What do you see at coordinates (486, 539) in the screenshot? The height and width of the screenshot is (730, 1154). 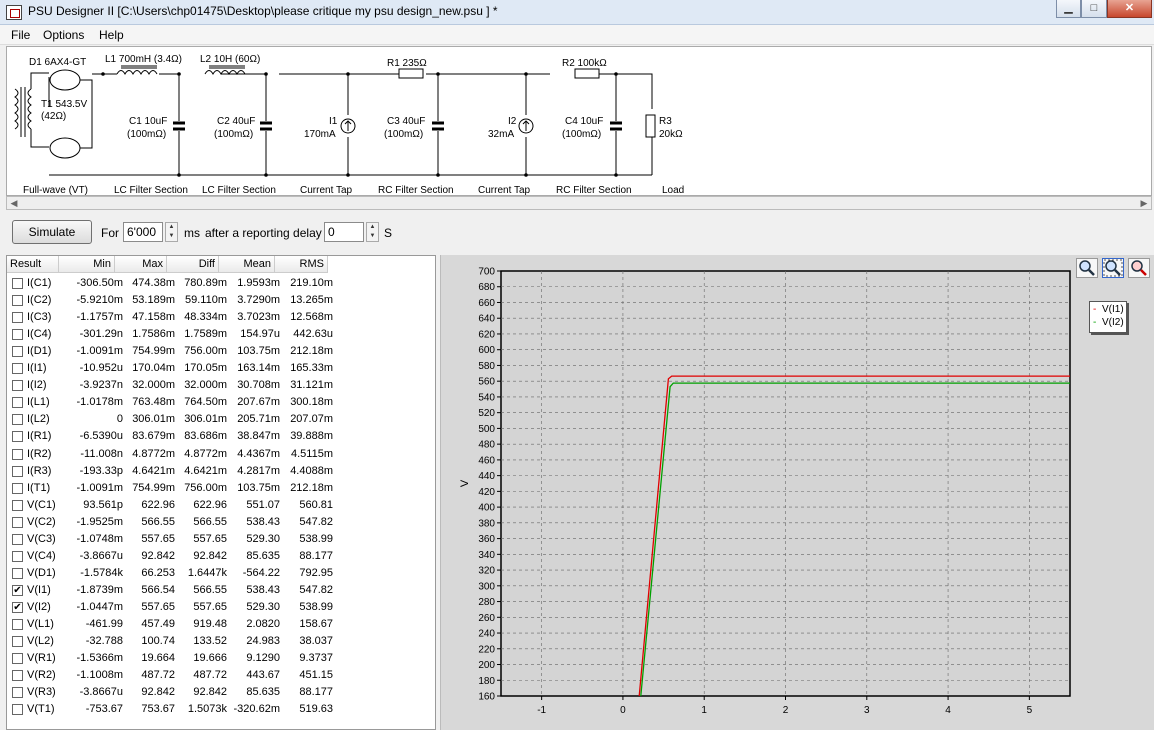 I see `y-tick-label: 360` at bounding box center [486, 539].